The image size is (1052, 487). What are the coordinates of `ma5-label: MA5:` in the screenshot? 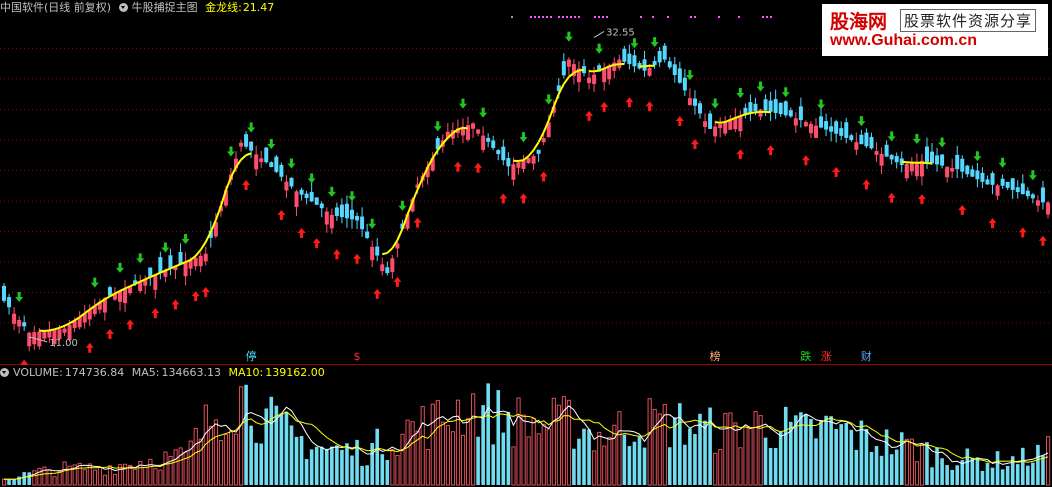 It's located at (145, 372).